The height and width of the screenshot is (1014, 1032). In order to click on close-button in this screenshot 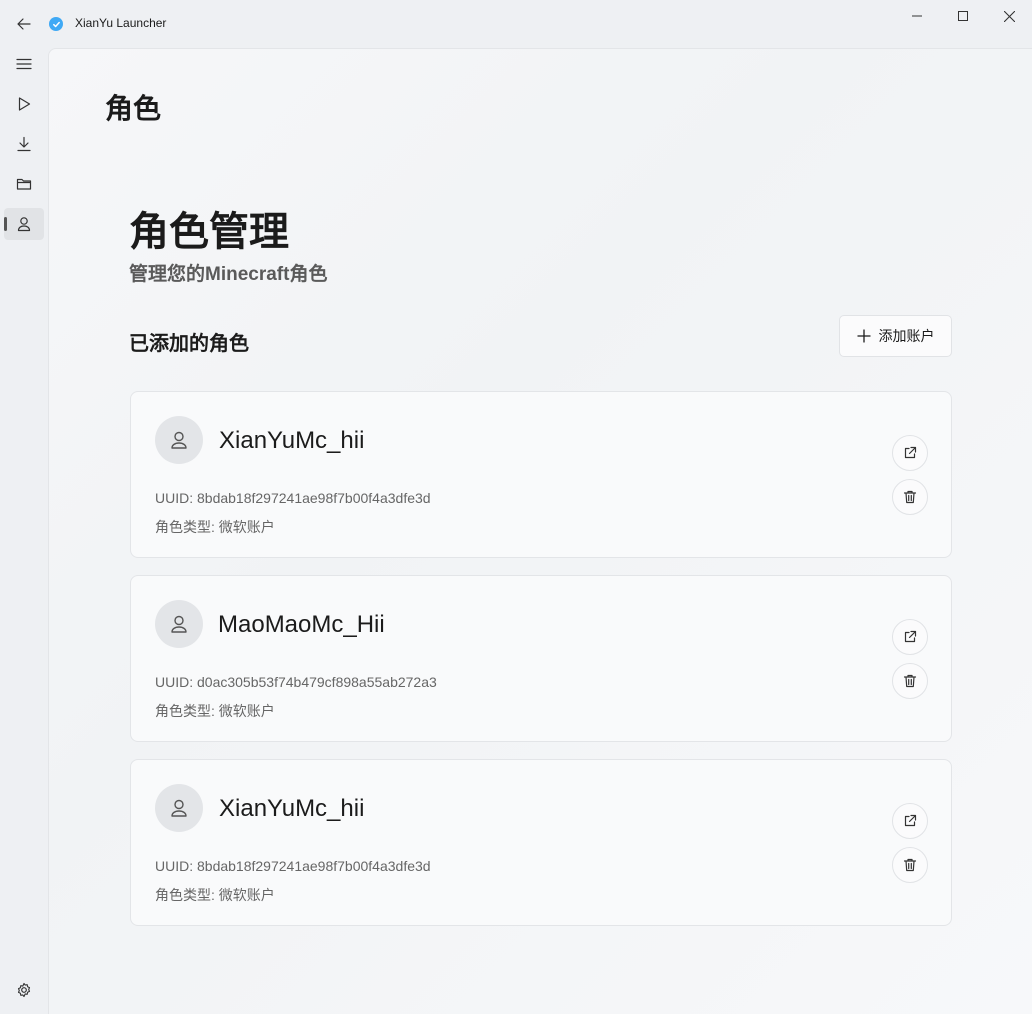, I will do `click(1009, 16)`.